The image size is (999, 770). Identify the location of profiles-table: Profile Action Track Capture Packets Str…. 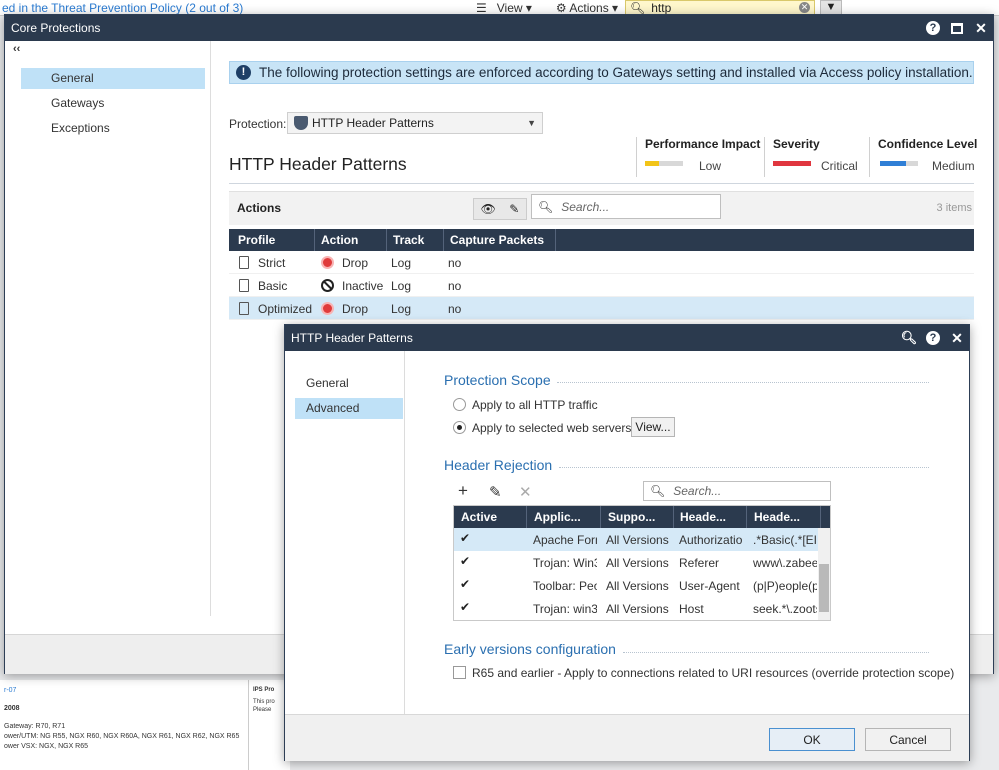
(601, 274).